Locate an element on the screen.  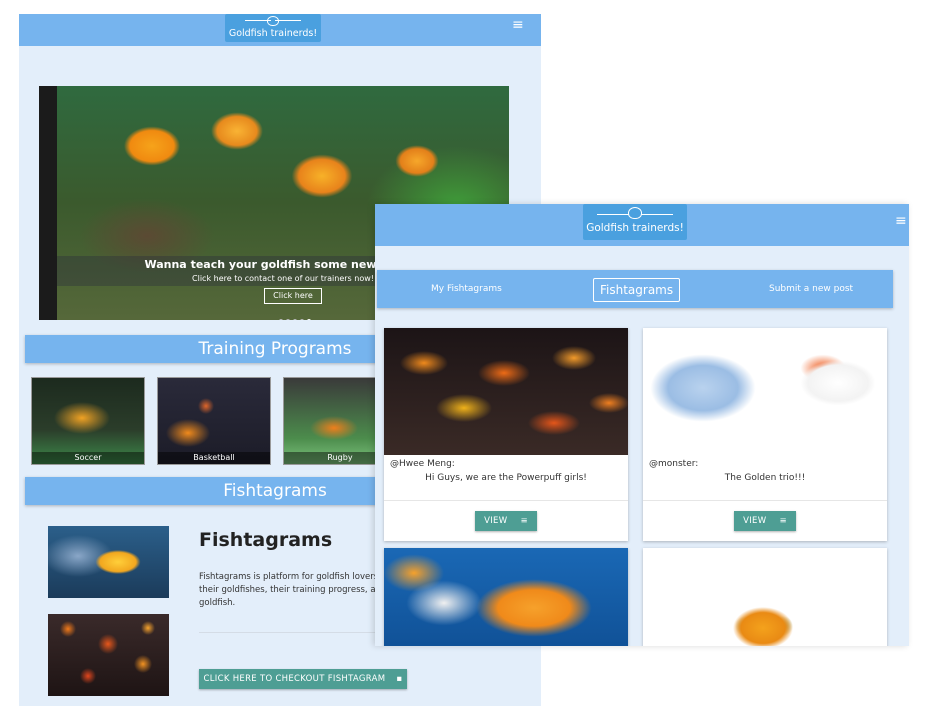
feed-navbar: Goldfish trainerds! ≡ is located at coordinates (642, 225).